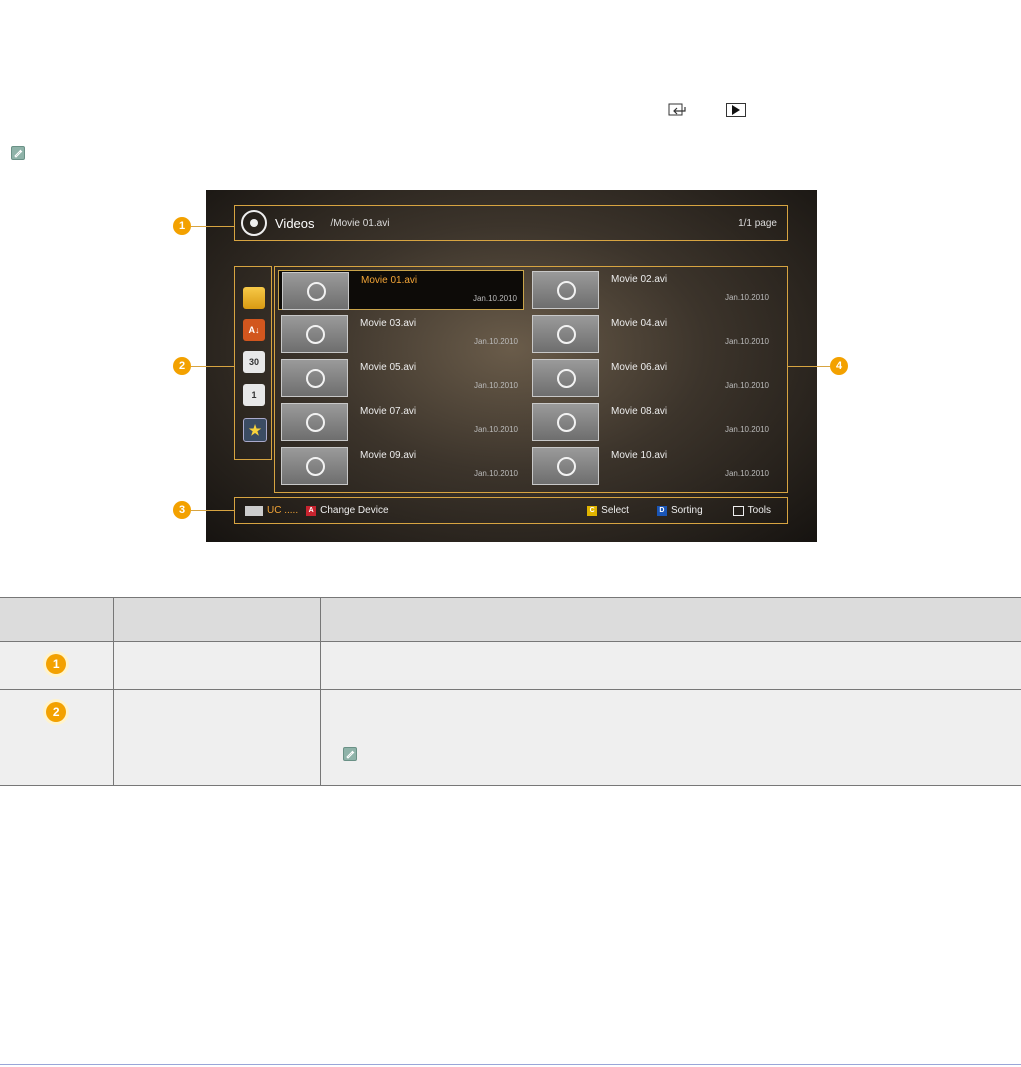 The height and width of the screenshot is (1067, 1021). Describe the element at coordinates (360, 223) in the screenshot. I see `current-path: /Movie 01.avi` at that location.